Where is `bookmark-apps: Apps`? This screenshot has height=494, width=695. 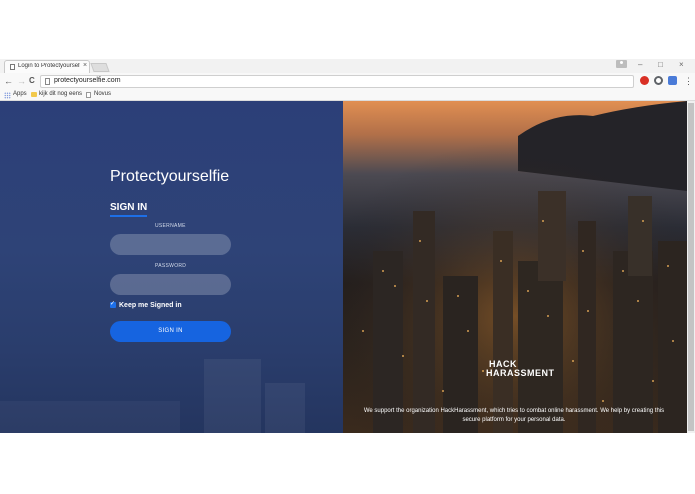 bookmark-apps: Apps is located at coordinates (20, 94).